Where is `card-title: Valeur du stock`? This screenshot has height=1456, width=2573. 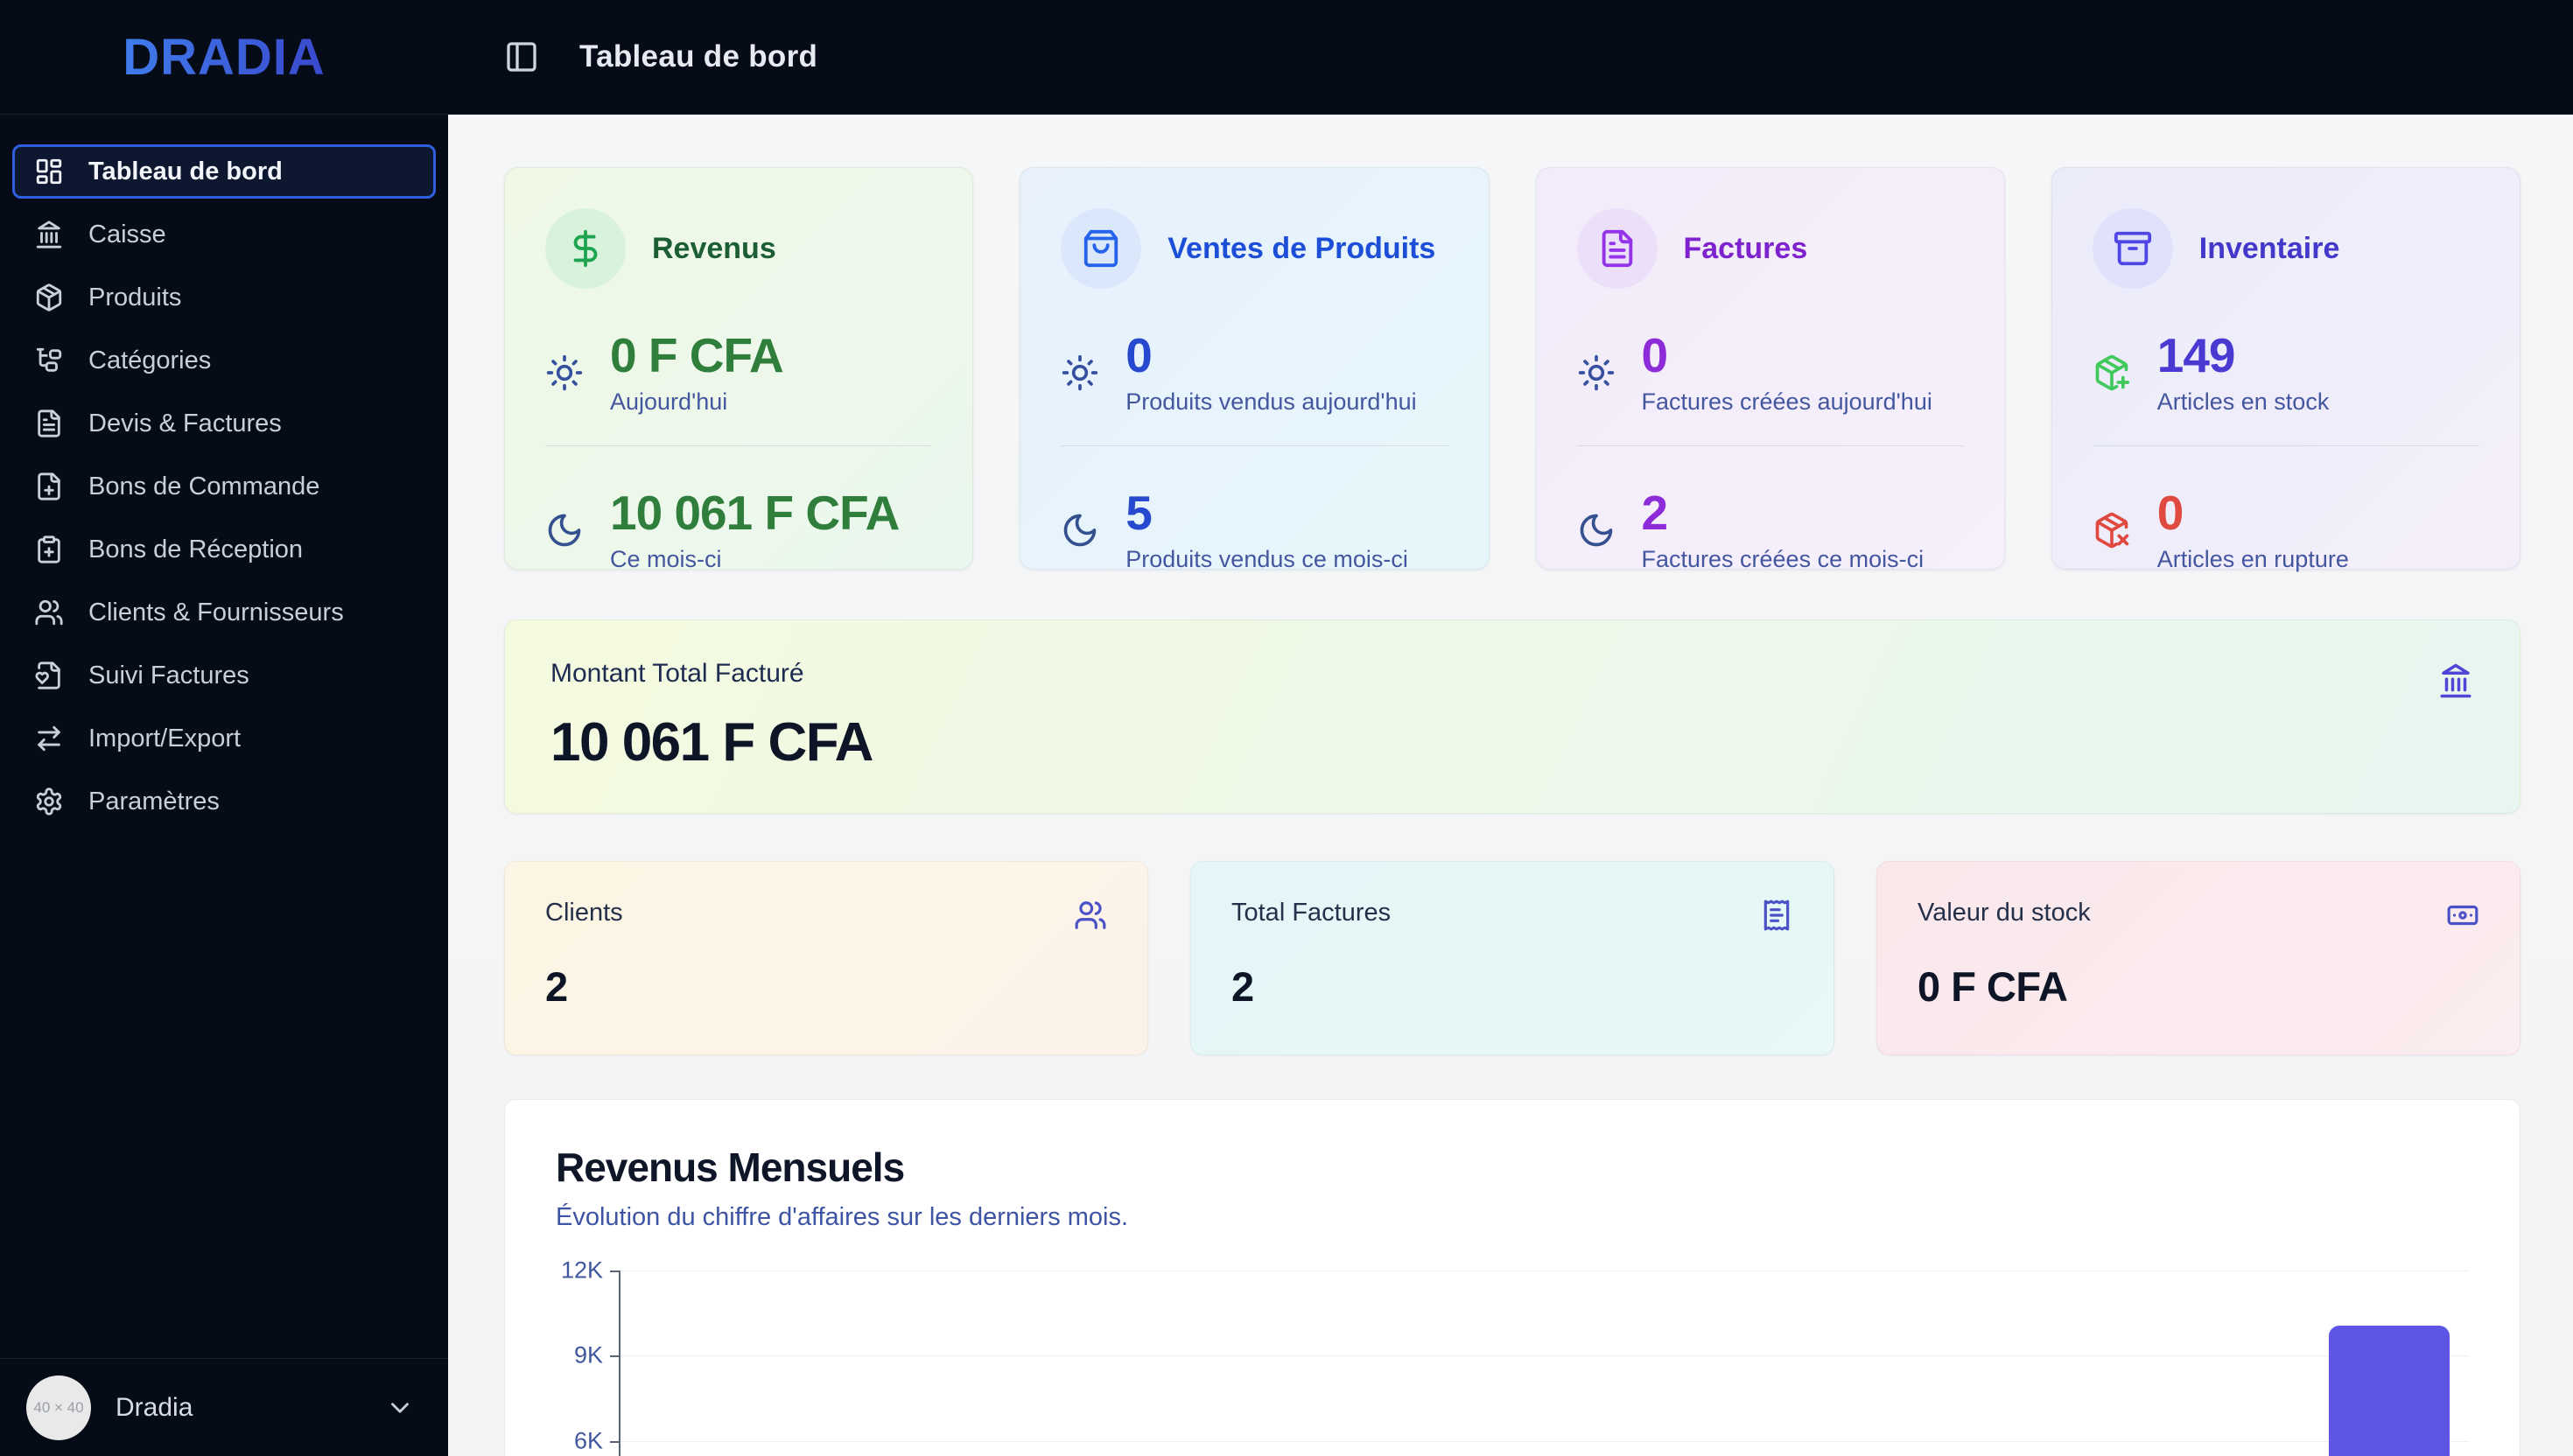 card-title: Valeur du stock is located at coordinates (2004, 913).